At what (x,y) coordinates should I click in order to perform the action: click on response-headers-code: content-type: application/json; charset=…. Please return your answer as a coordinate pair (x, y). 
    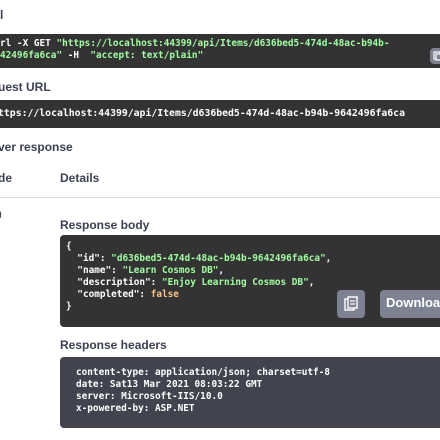
    Looking at the image, I should click on (250, 392).